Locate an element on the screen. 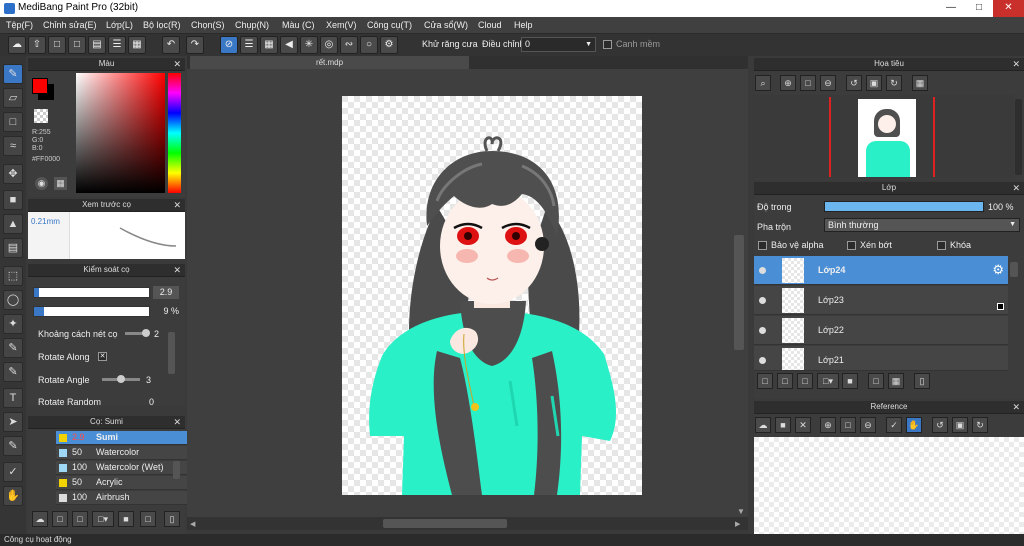  rotate-left-icon: ↺ is located at coordinates (854, 83).